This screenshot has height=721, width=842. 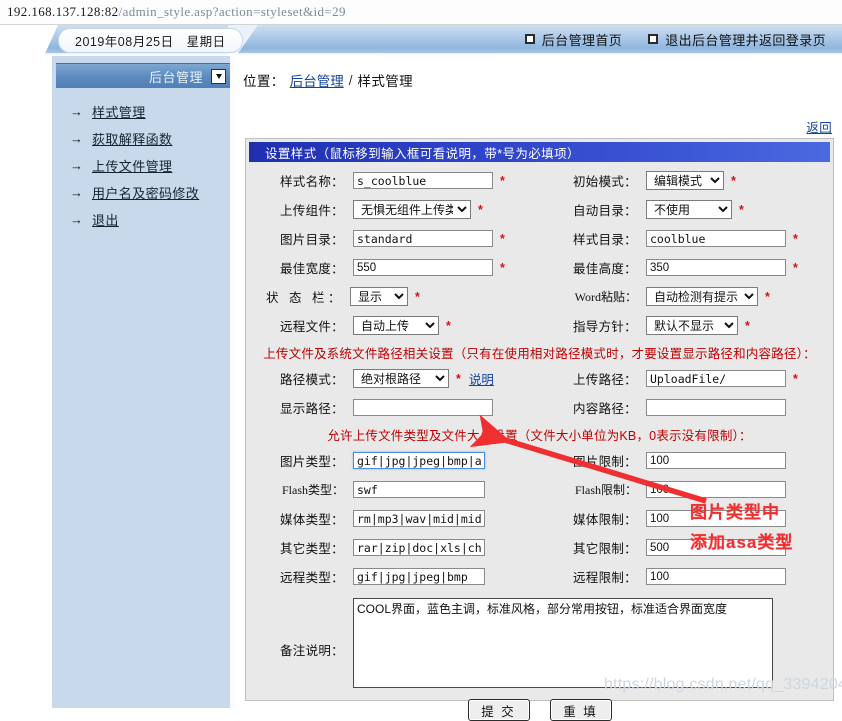 What do you see at coordinates (305, 298) in the screenshot?
I see `field-label: 状 态 栏：` at bounding box center [305, 298].